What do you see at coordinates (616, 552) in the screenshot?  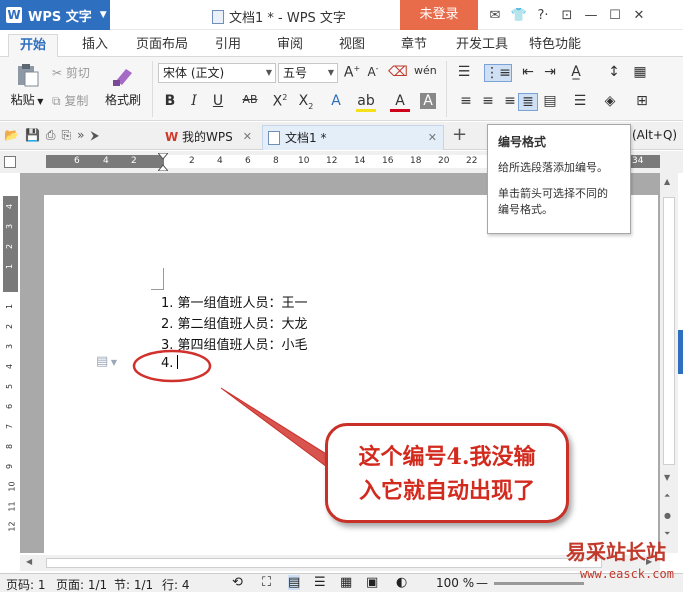 I see `watermark-logo: 易采站长站` at bounding box center [616, 552].